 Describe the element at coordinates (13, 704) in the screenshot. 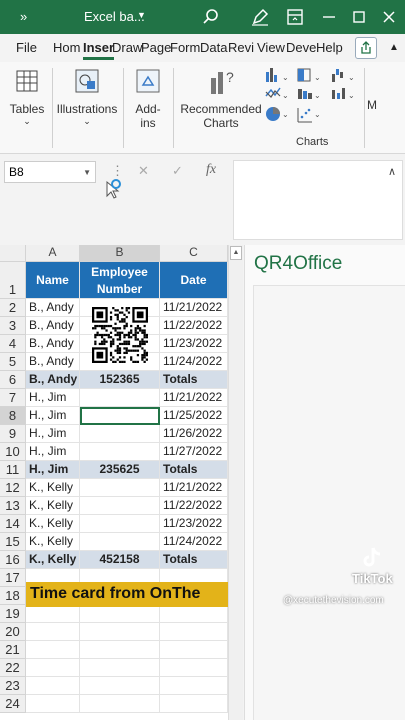

I see `row-header: 24` at that location.